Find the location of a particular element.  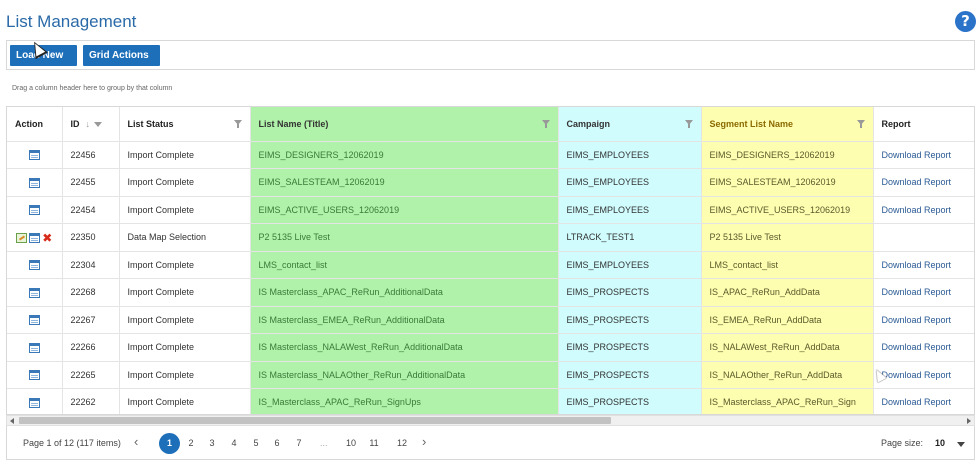

column-header-campaign: Campaign is located at coordinates (630, 124).